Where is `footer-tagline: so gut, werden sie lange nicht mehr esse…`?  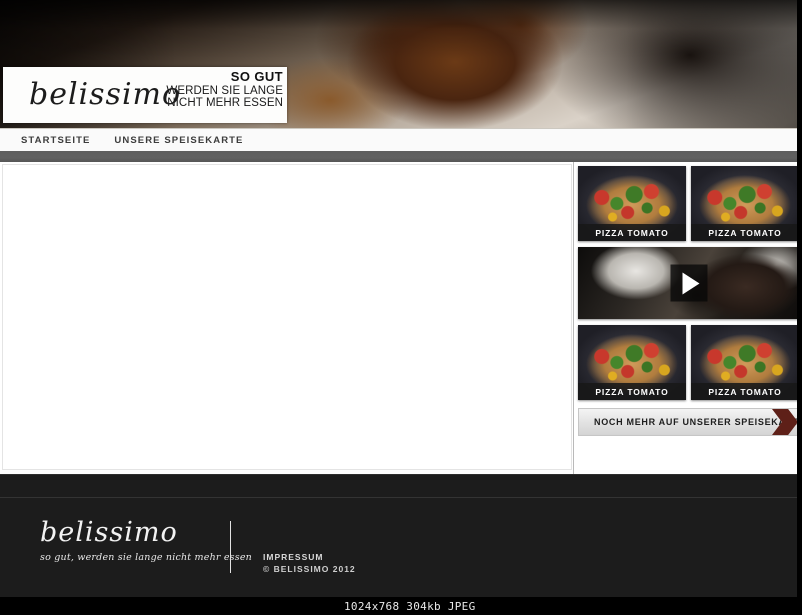 footer-tagline: so gut, werden sie lange nicht mehr esse… is located at coordinates (146, 557).